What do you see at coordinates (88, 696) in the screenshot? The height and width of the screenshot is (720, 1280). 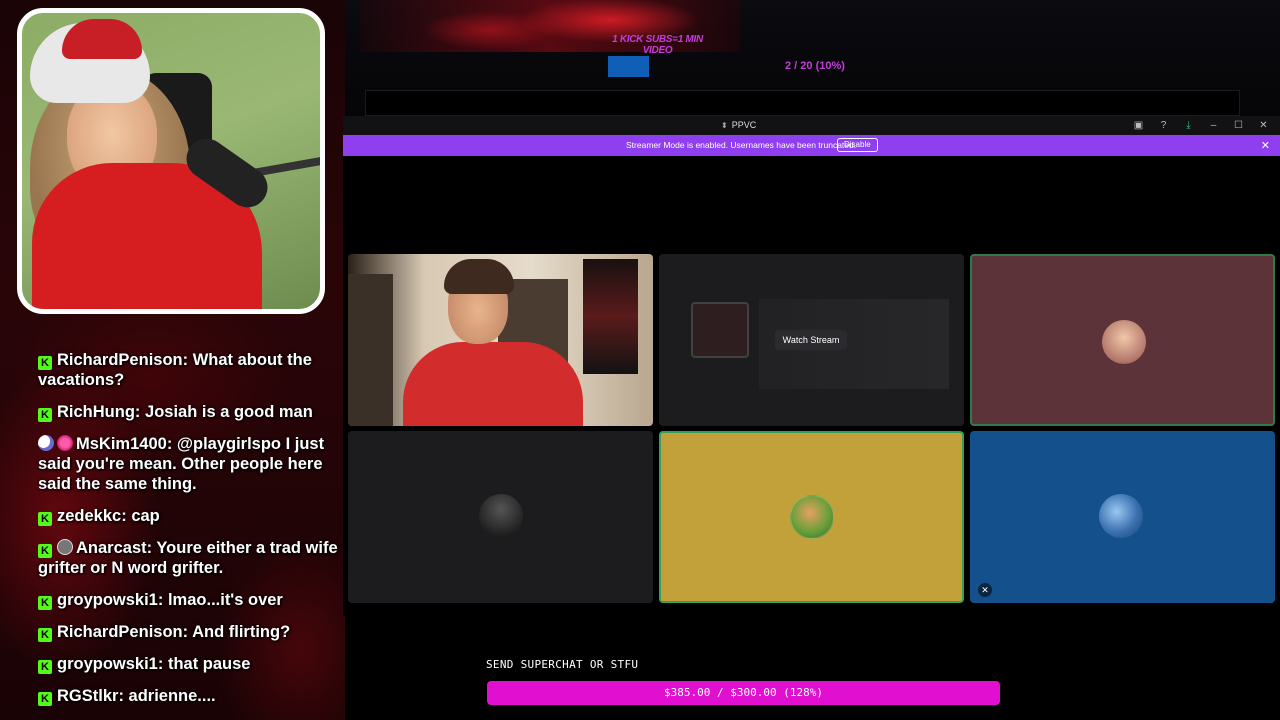 I see `chat-username: RGStlkr` at bounding box center [88, 696].